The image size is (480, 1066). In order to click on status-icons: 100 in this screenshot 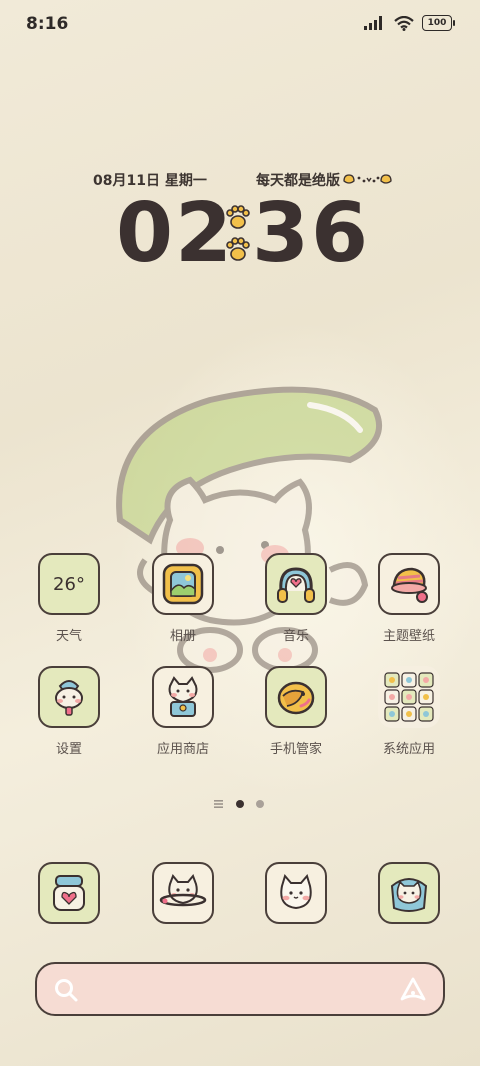, I will do `click(409, 23)`.